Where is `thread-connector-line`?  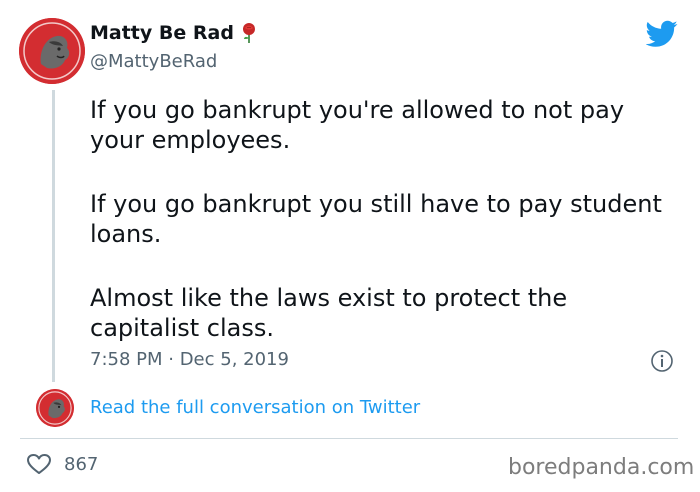 thread-connector-line is located at coordinates (53, 236).